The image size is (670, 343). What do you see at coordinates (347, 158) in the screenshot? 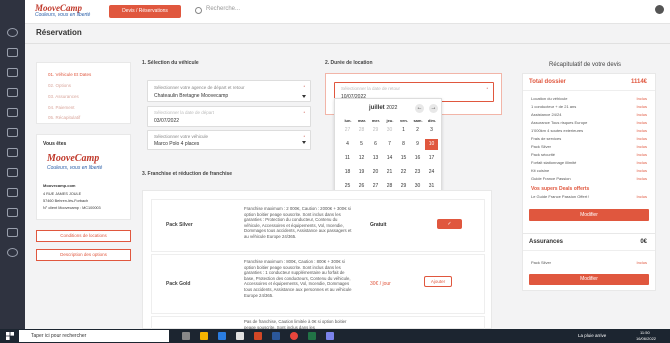
I see `calendar-day: 11` at bounding box center [347, 158].